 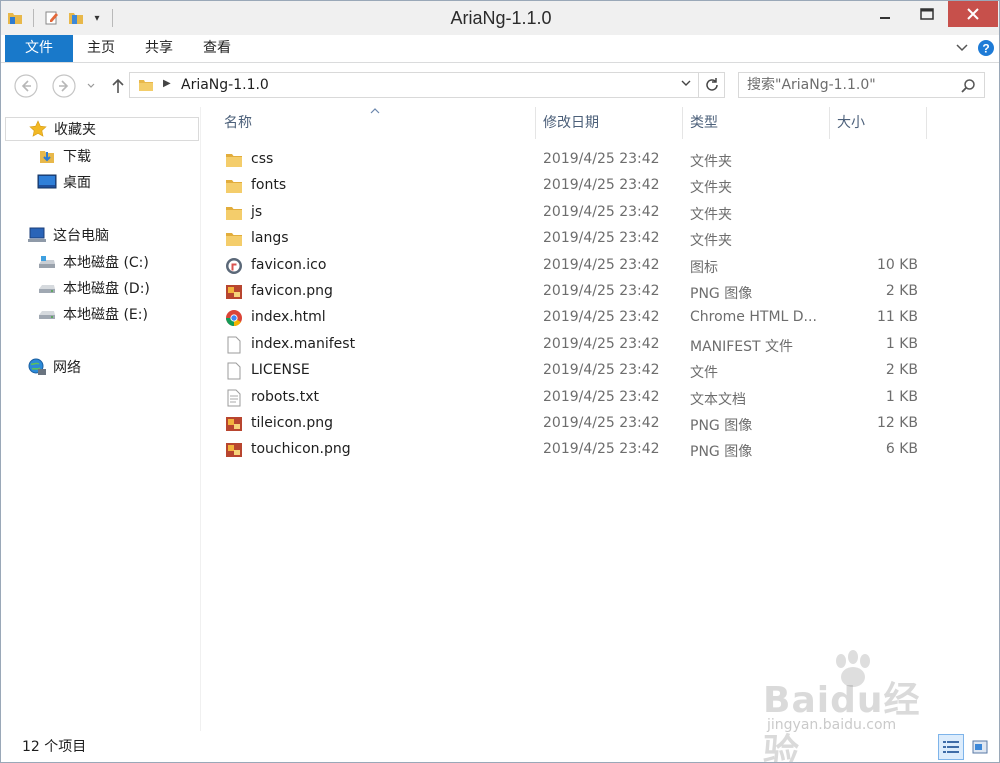 What do you see at coordinates (968, 88) in the screenshot?
I see `search-icon` at bounding box center [968, 88].